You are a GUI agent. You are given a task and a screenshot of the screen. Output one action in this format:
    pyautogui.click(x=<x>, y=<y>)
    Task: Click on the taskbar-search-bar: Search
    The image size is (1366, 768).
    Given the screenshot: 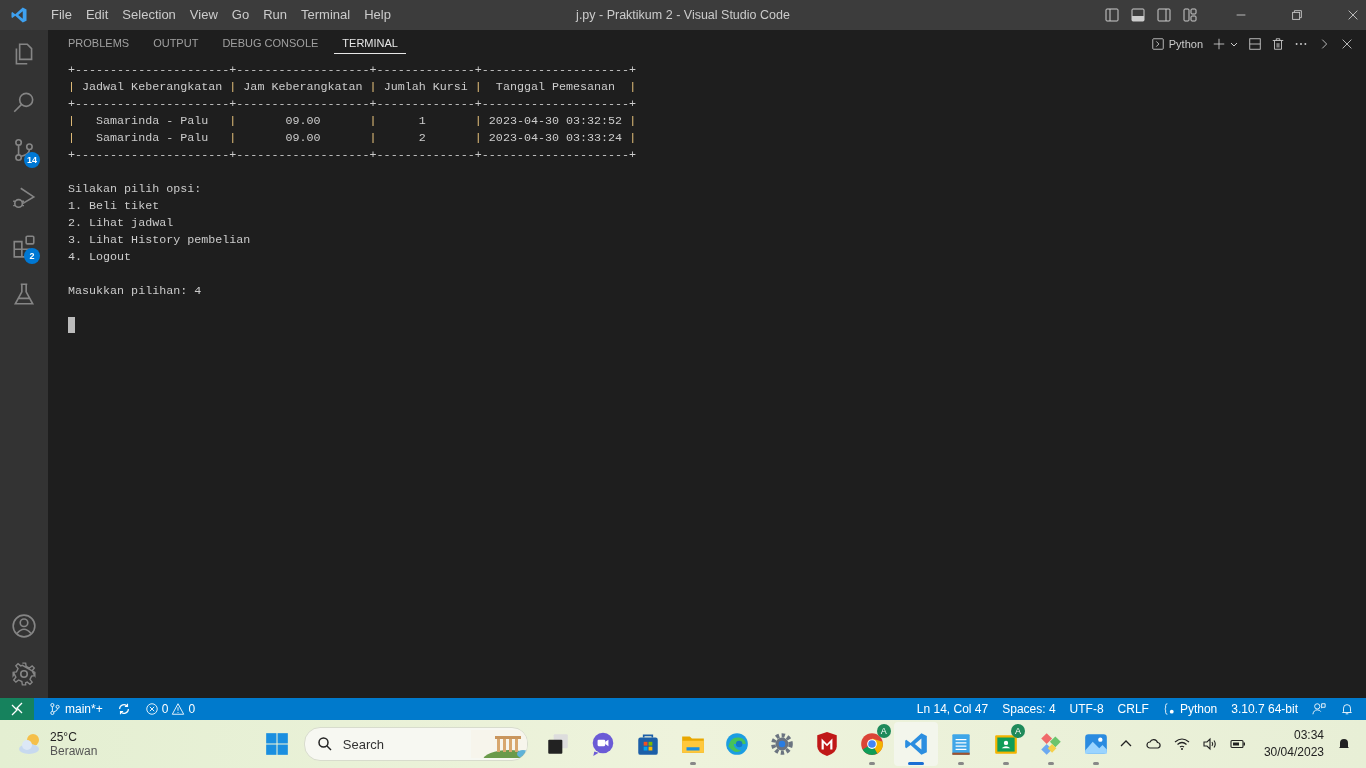 What is the action you would take?
    pyautogui.click(x=415, y=744)
    